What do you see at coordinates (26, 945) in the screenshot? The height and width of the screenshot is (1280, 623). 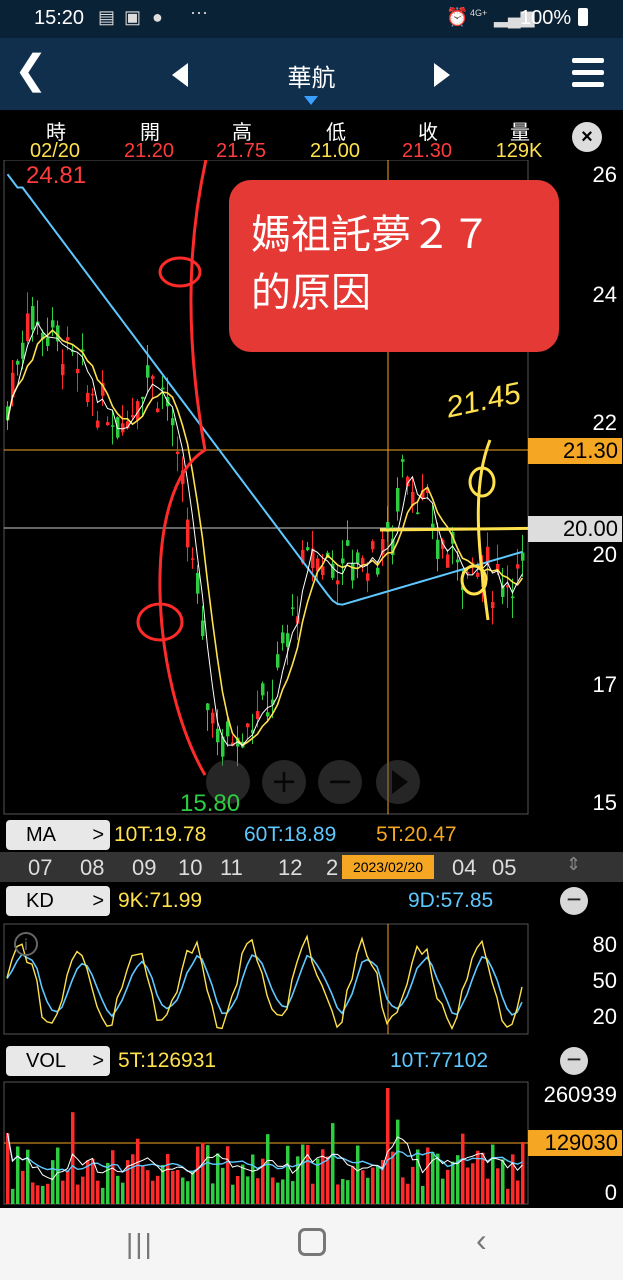 I see `svg-text: i` at bounding box center [26, 945].